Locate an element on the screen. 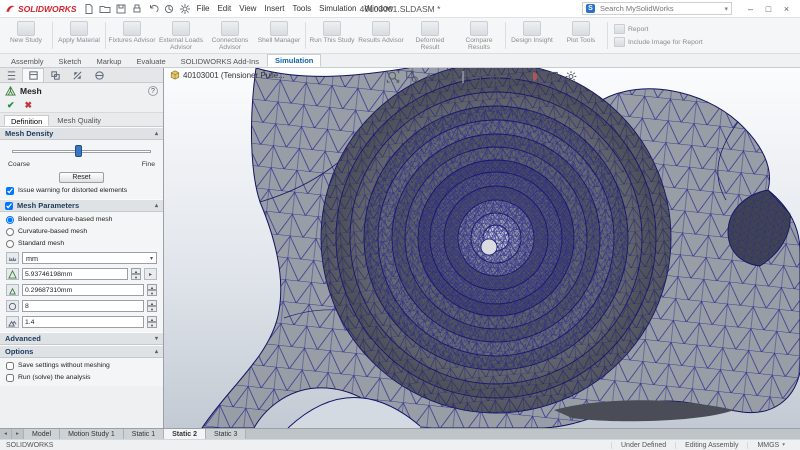 This screenshot has width=800, height=450. tab-definition: Definition is located at coordinates (27, 120).